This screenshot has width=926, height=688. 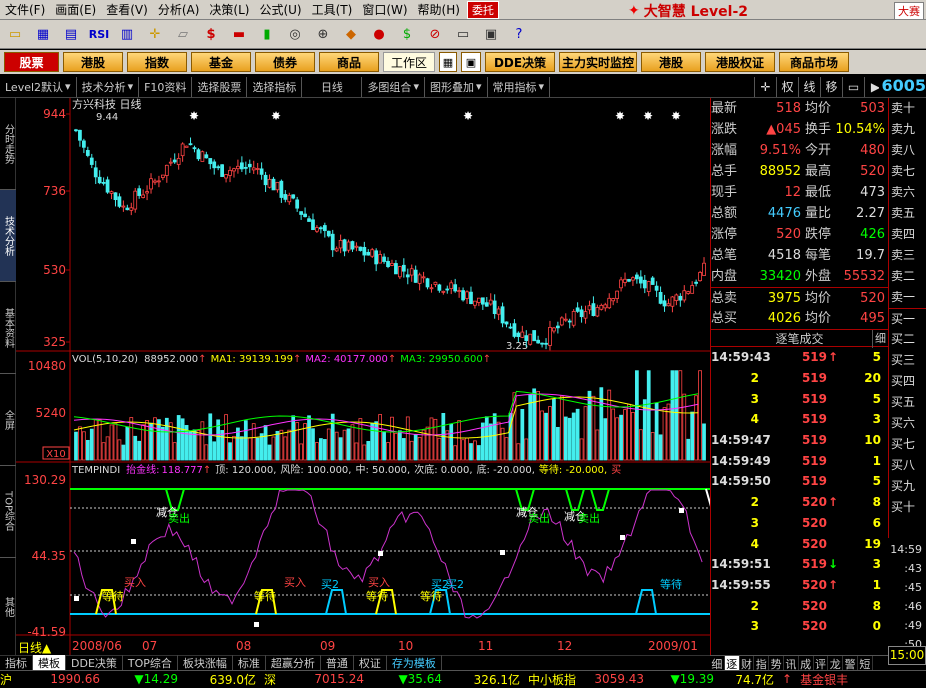 I want to click on window-icon: ▣, so click(x=491, y=34).